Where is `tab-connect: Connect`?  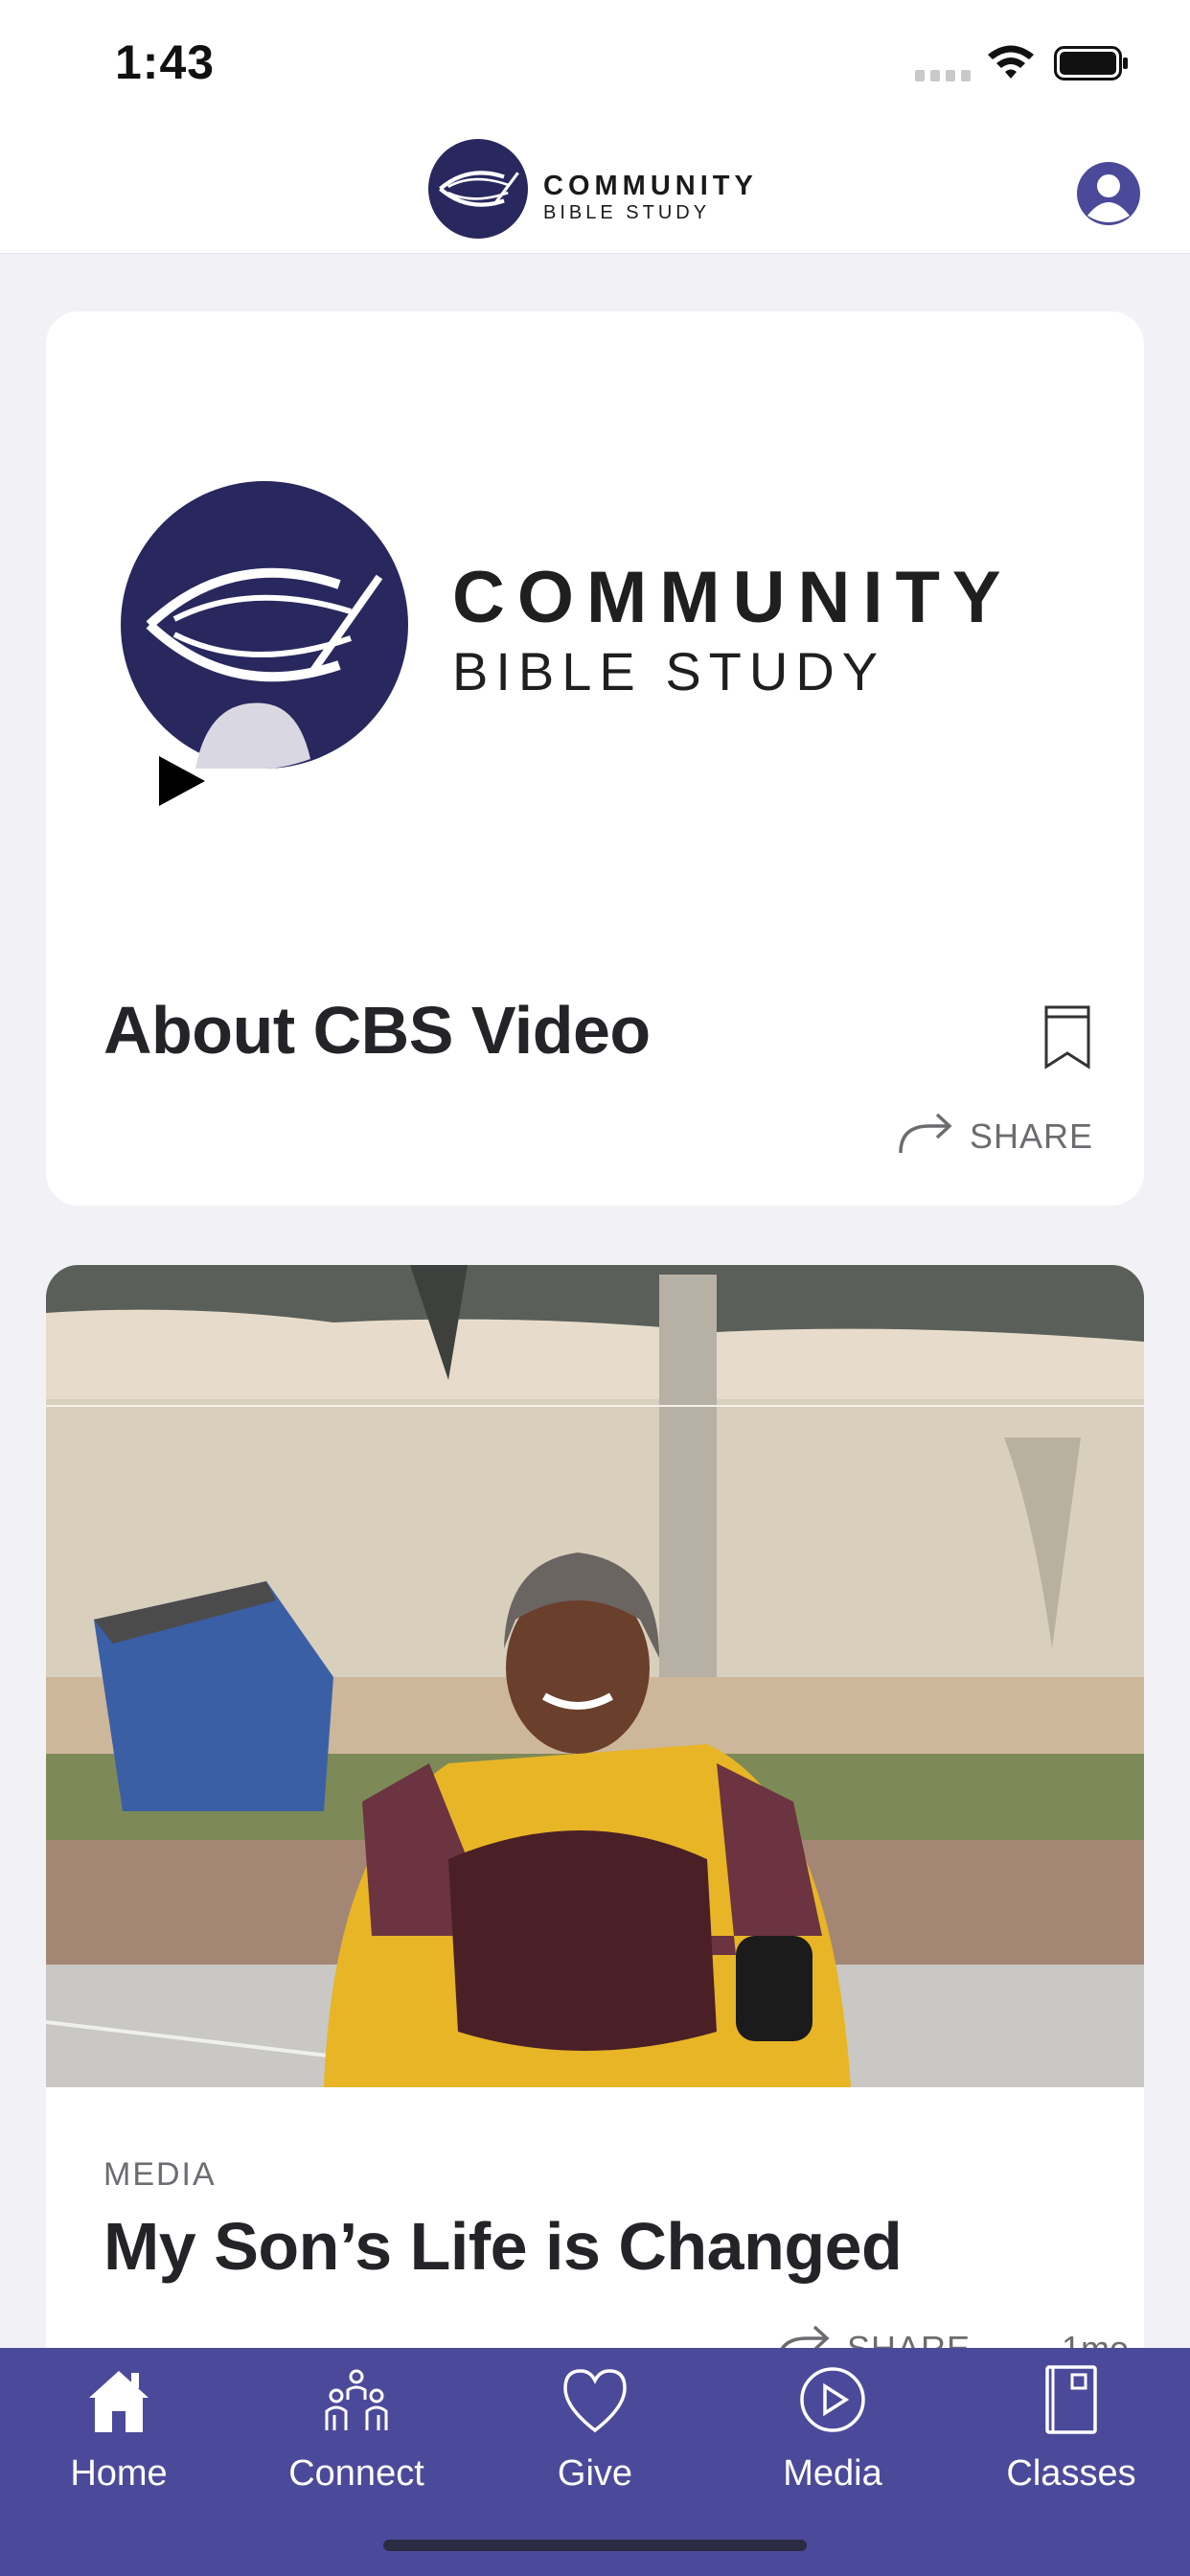 tab-connect: Connect is located at coordinates (357, 2444).